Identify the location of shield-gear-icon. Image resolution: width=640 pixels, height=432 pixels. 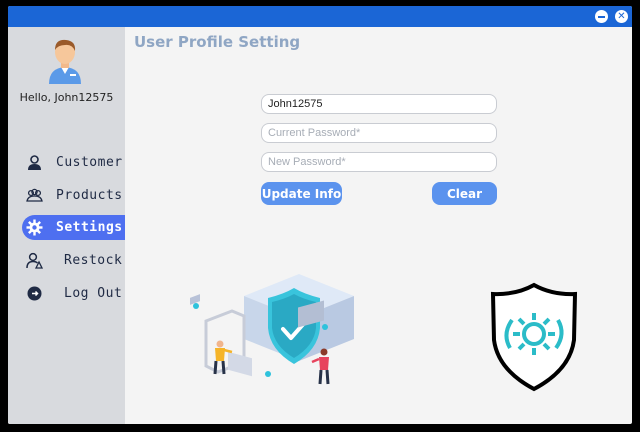
(534, 337).